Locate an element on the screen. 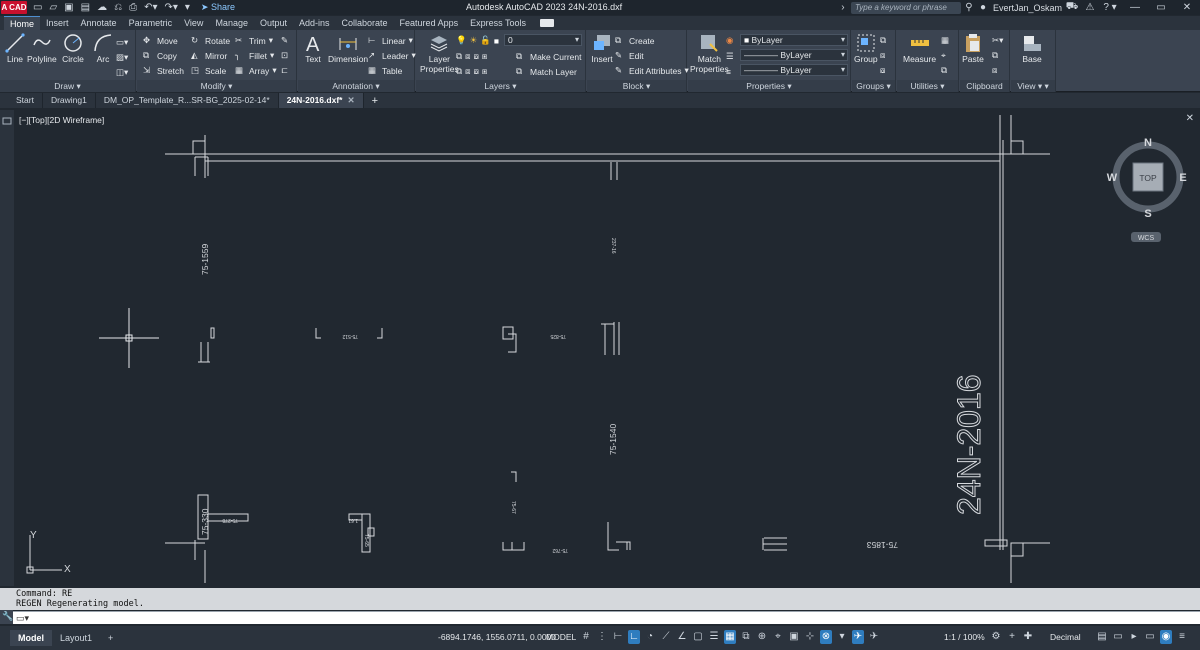 This screenshot has height=650, width=1200. share-button: ➤ Share is located at coordinates (218, 7).